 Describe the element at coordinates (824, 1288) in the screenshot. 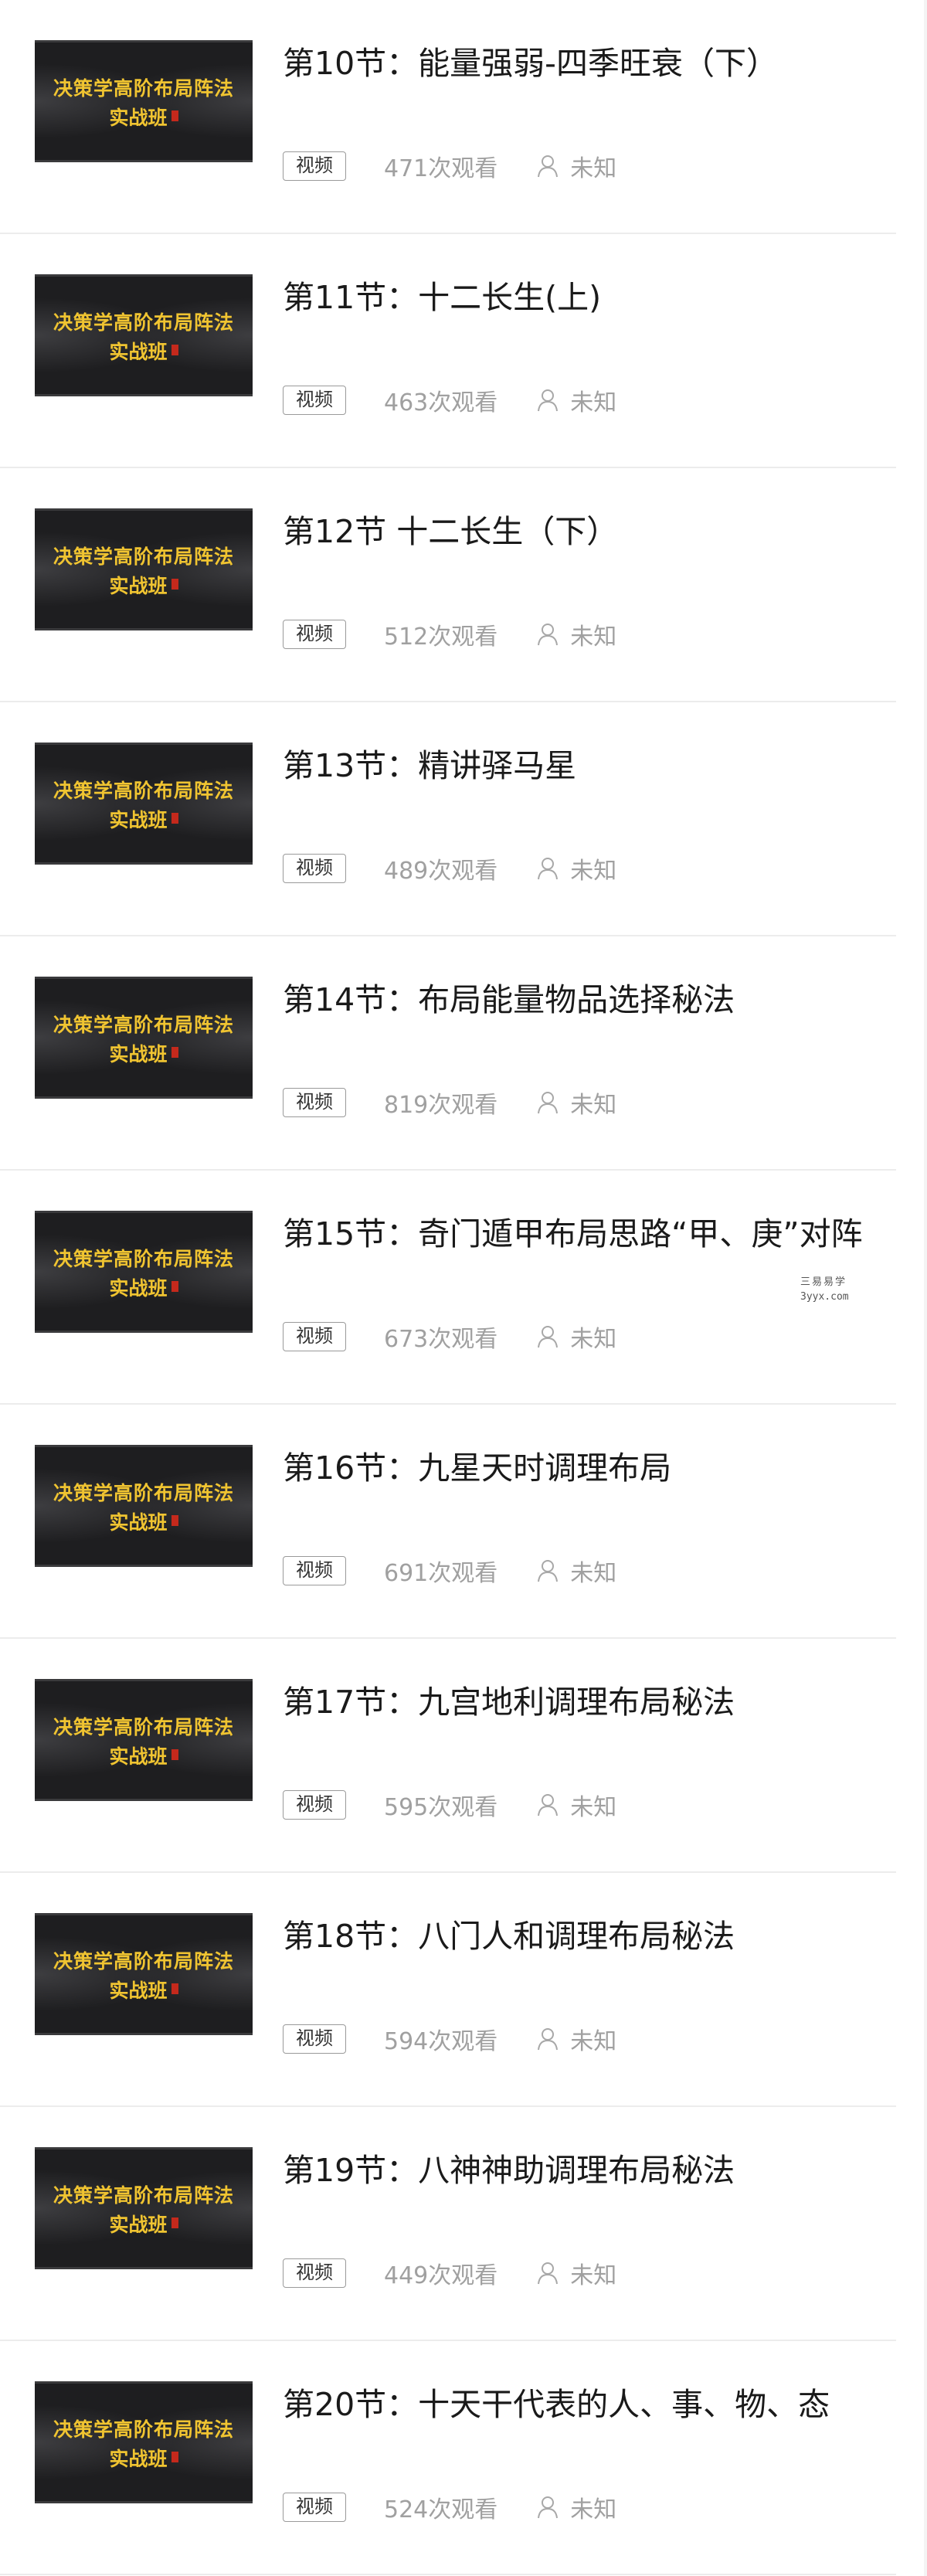

I see `watermark: 三易易学 3yyx.com` at that location.